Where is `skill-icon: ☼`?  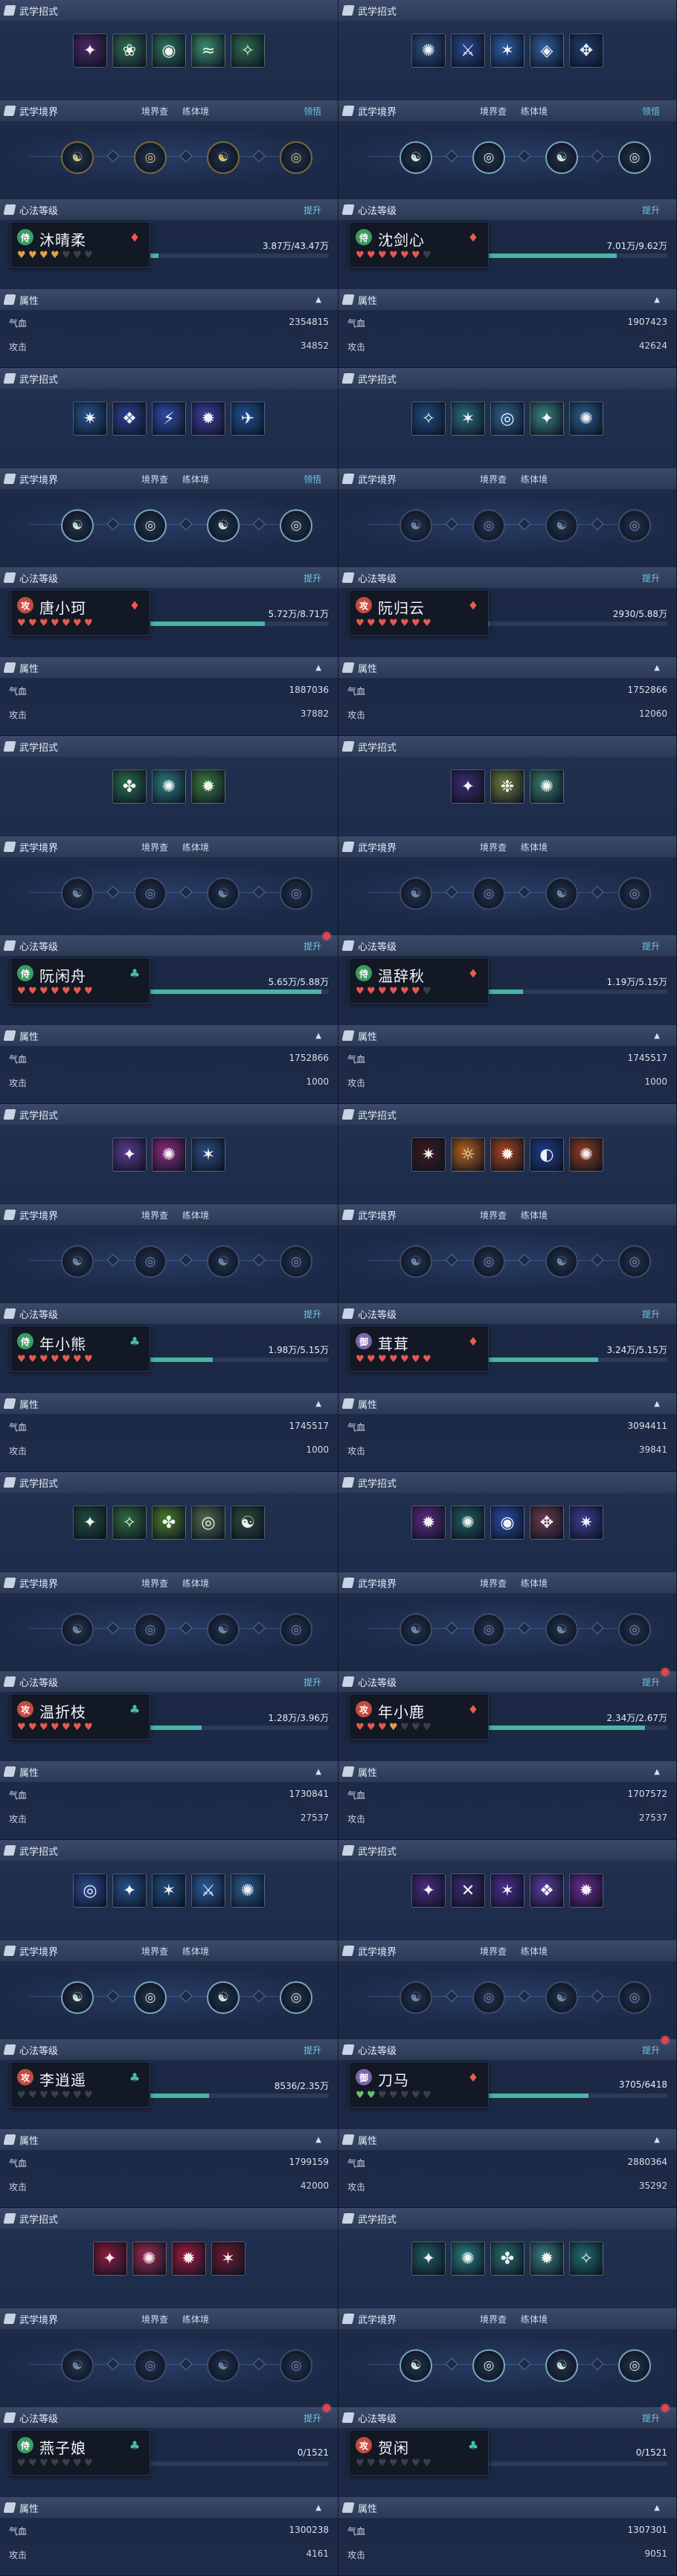 skill-icon: ☼ is located at coordinates (468, 1154).